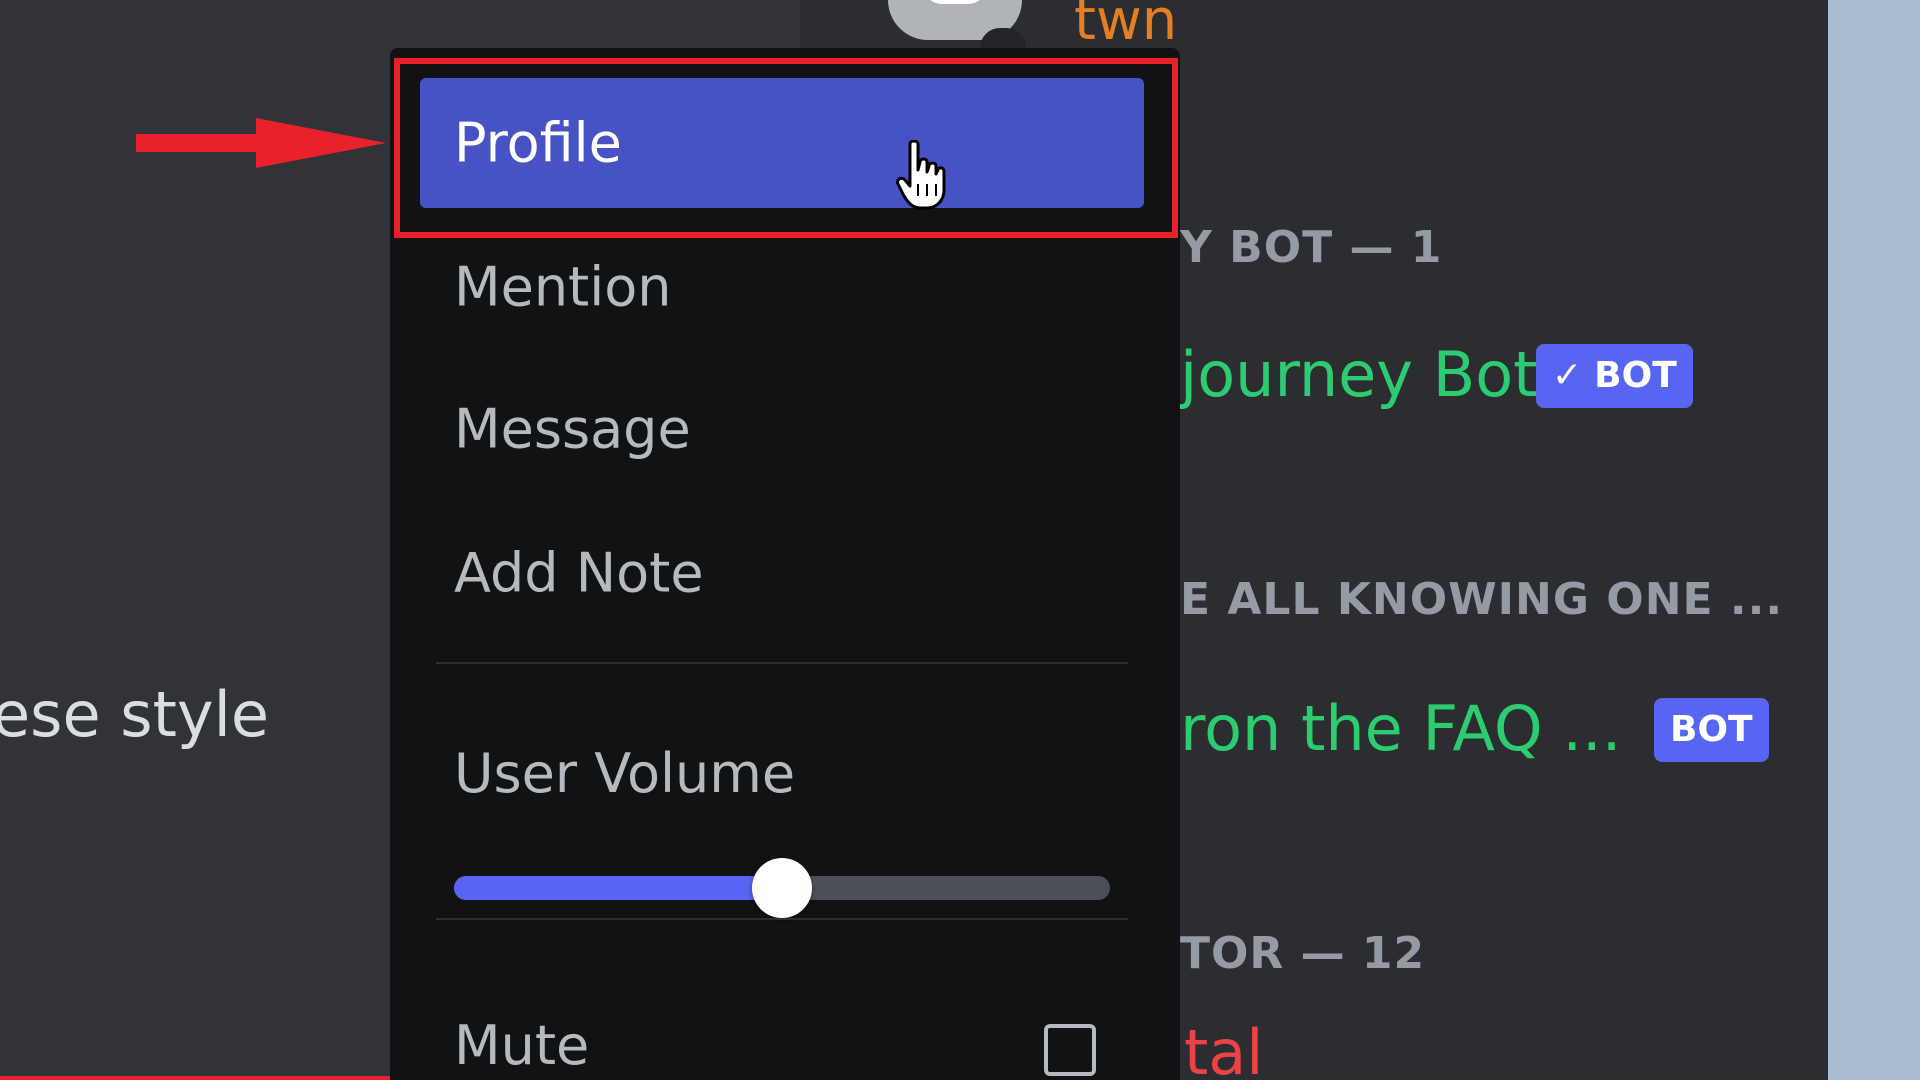  Describe the element at coordinates (618, 888) in the screenshot. I see `volume-slider-fill` at that location.